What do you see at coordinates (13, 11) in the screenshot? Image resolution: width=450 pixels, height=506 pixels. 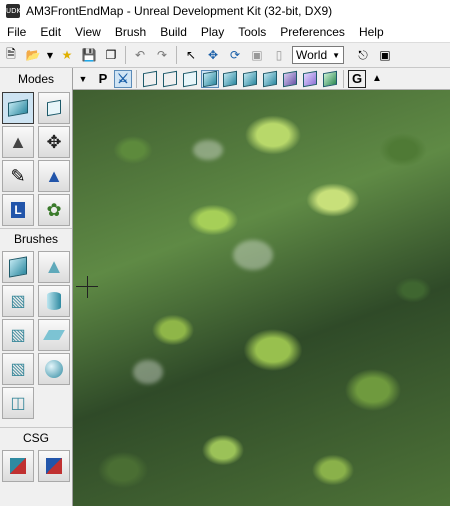 I see `udk-app-icon: UDK` at bounding box center [13, 11].